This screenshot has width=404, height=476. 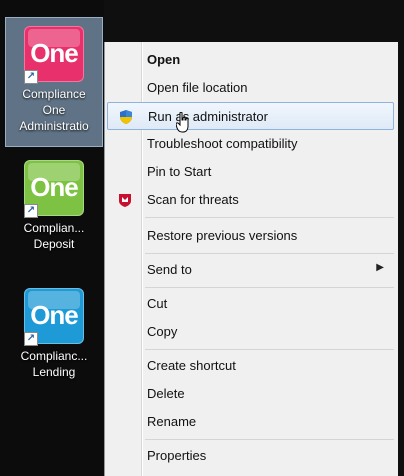 I want to click on submenu-arrow-icon: ▶, so click(x=380, y=267).